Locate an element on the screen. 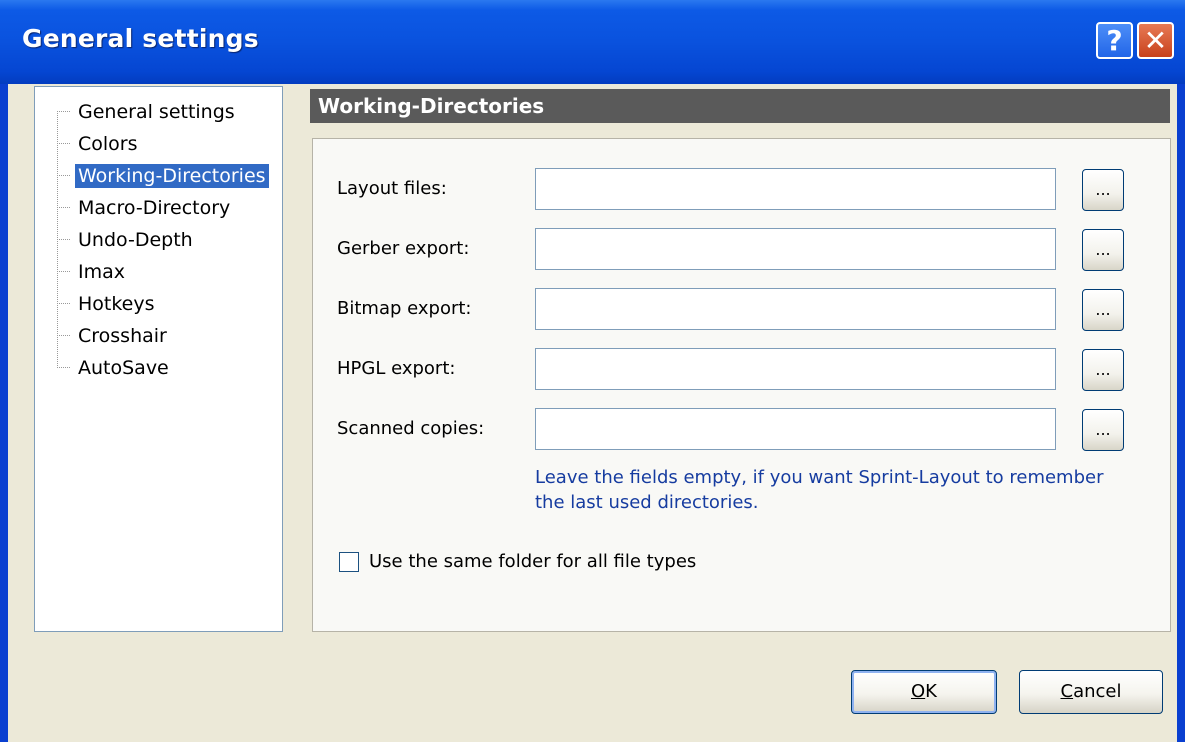 The image size is (1185, 742). tree-item-label: Colors is located at coordinates (108, 144).